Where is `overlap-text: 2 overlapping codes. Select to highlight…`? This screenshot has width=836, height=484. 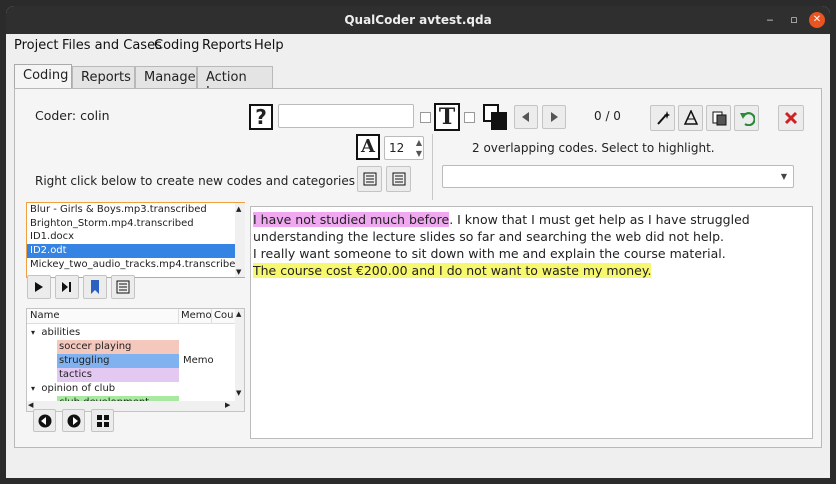
overlap-text: 2 overlapping codes. Select to highlight… is located at coordinates (593, 148).